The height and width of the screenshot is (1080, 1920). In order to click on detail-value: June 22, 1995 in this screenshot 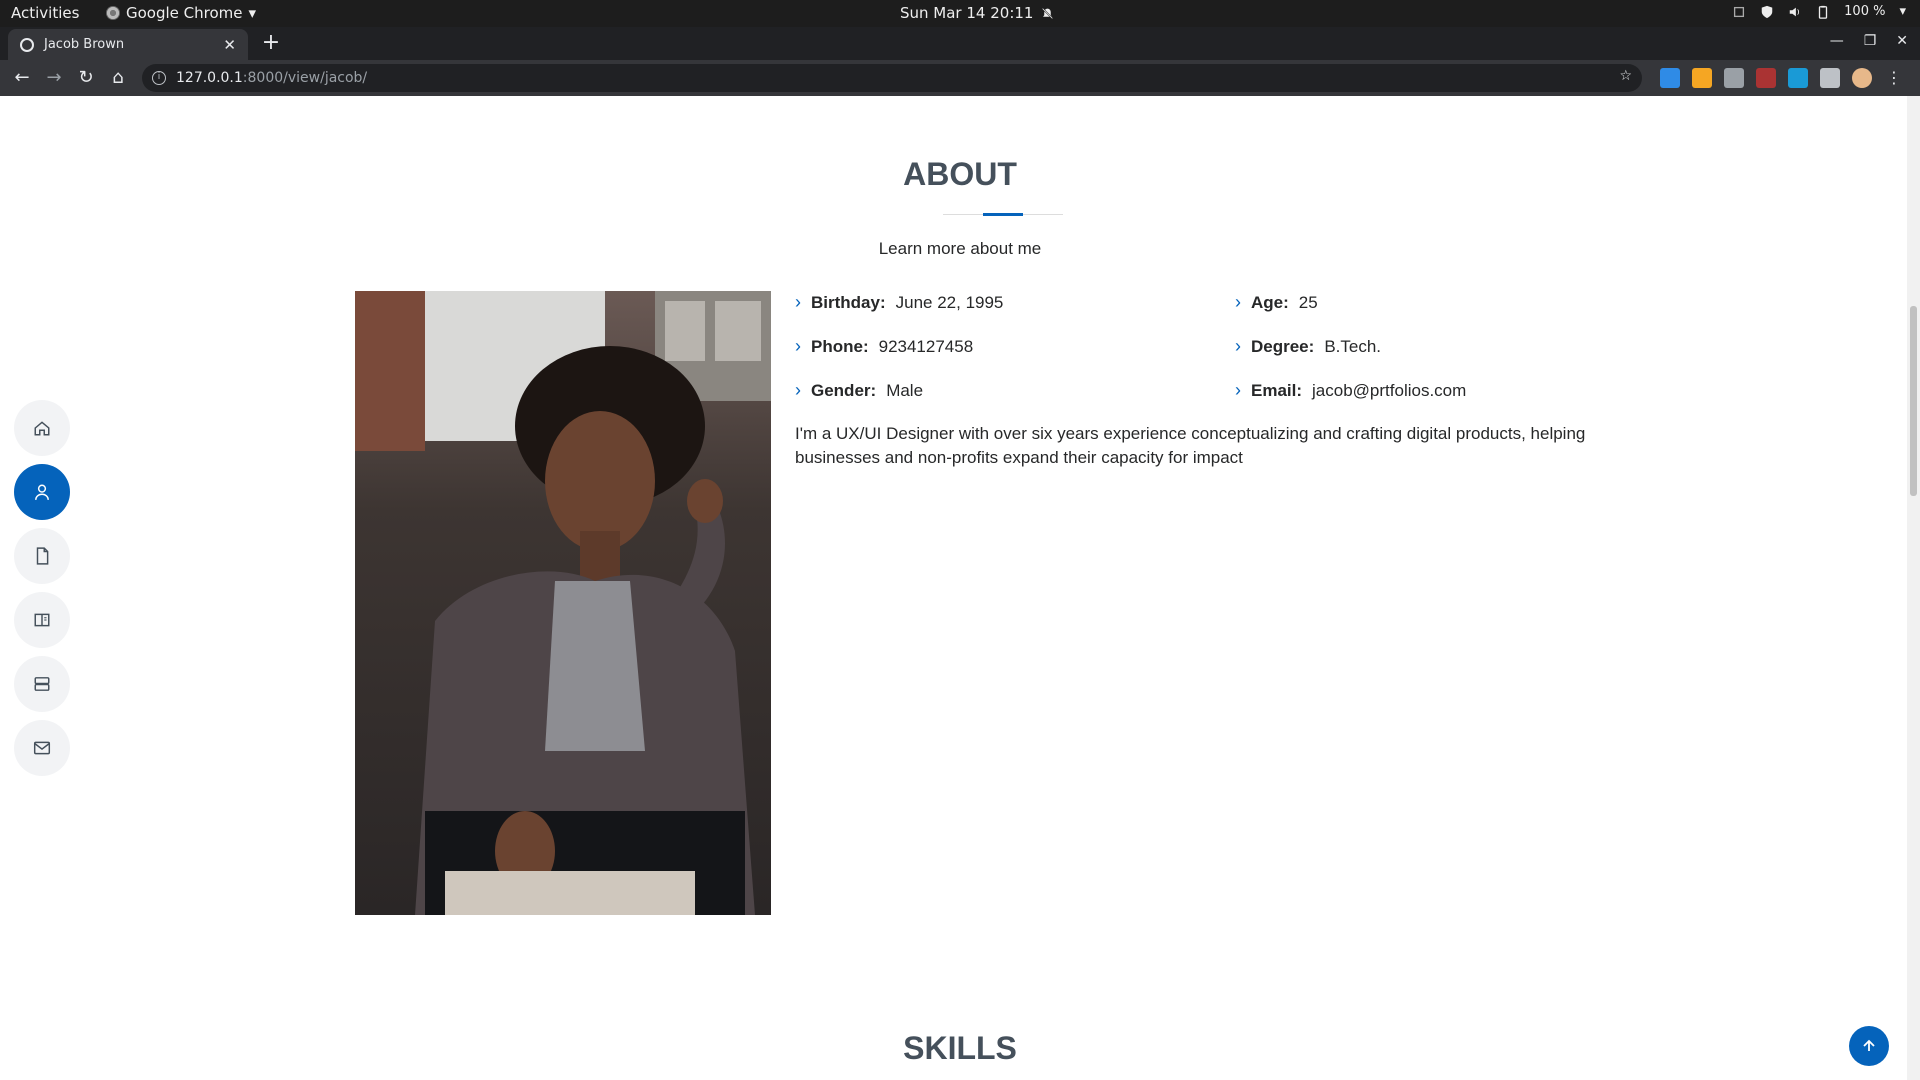, I will do `click(949, 302)`.